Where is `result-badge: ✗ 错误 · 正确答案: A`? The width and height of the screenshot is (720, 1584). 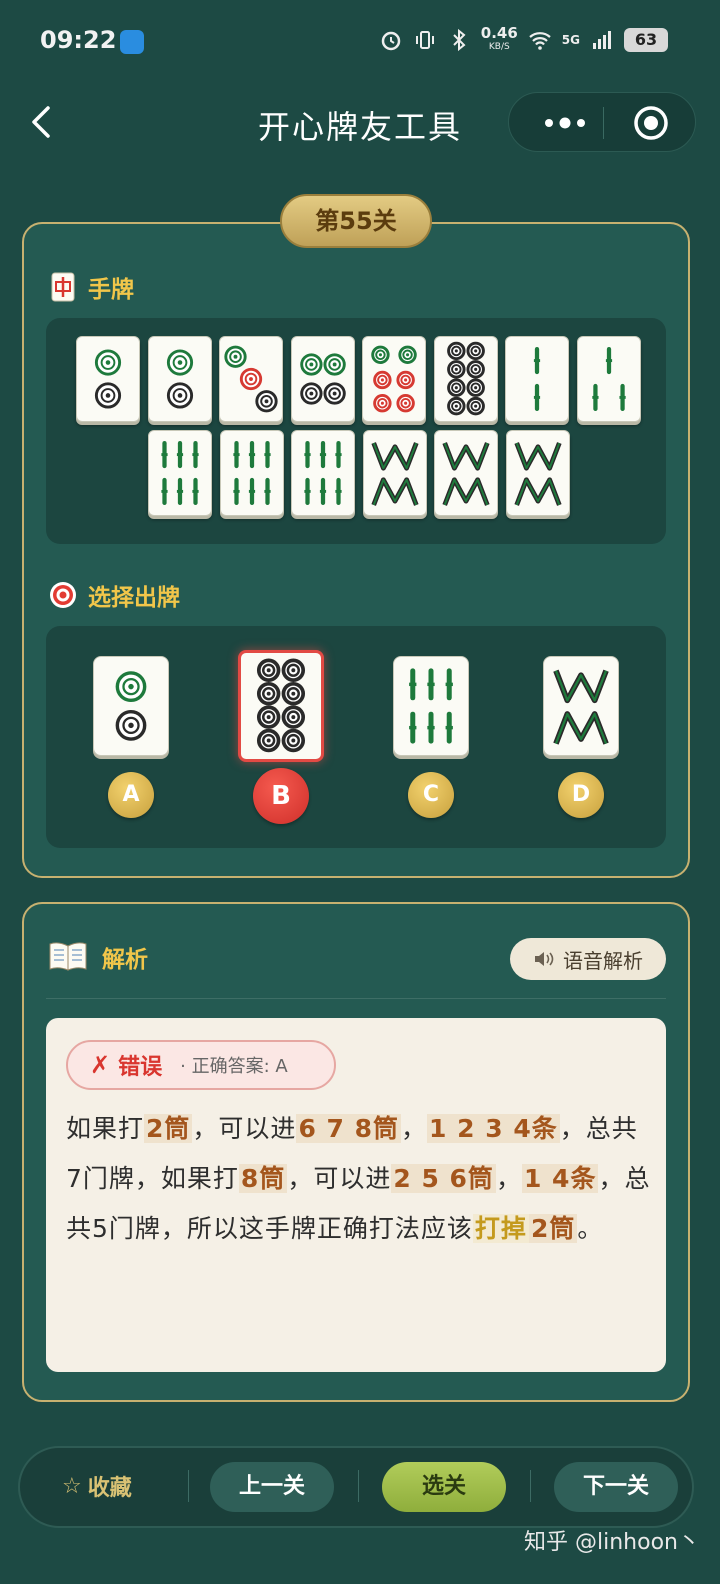
result-badge: ✗ 错误 · 正确答案: A is located at coordinates (201, 1065).